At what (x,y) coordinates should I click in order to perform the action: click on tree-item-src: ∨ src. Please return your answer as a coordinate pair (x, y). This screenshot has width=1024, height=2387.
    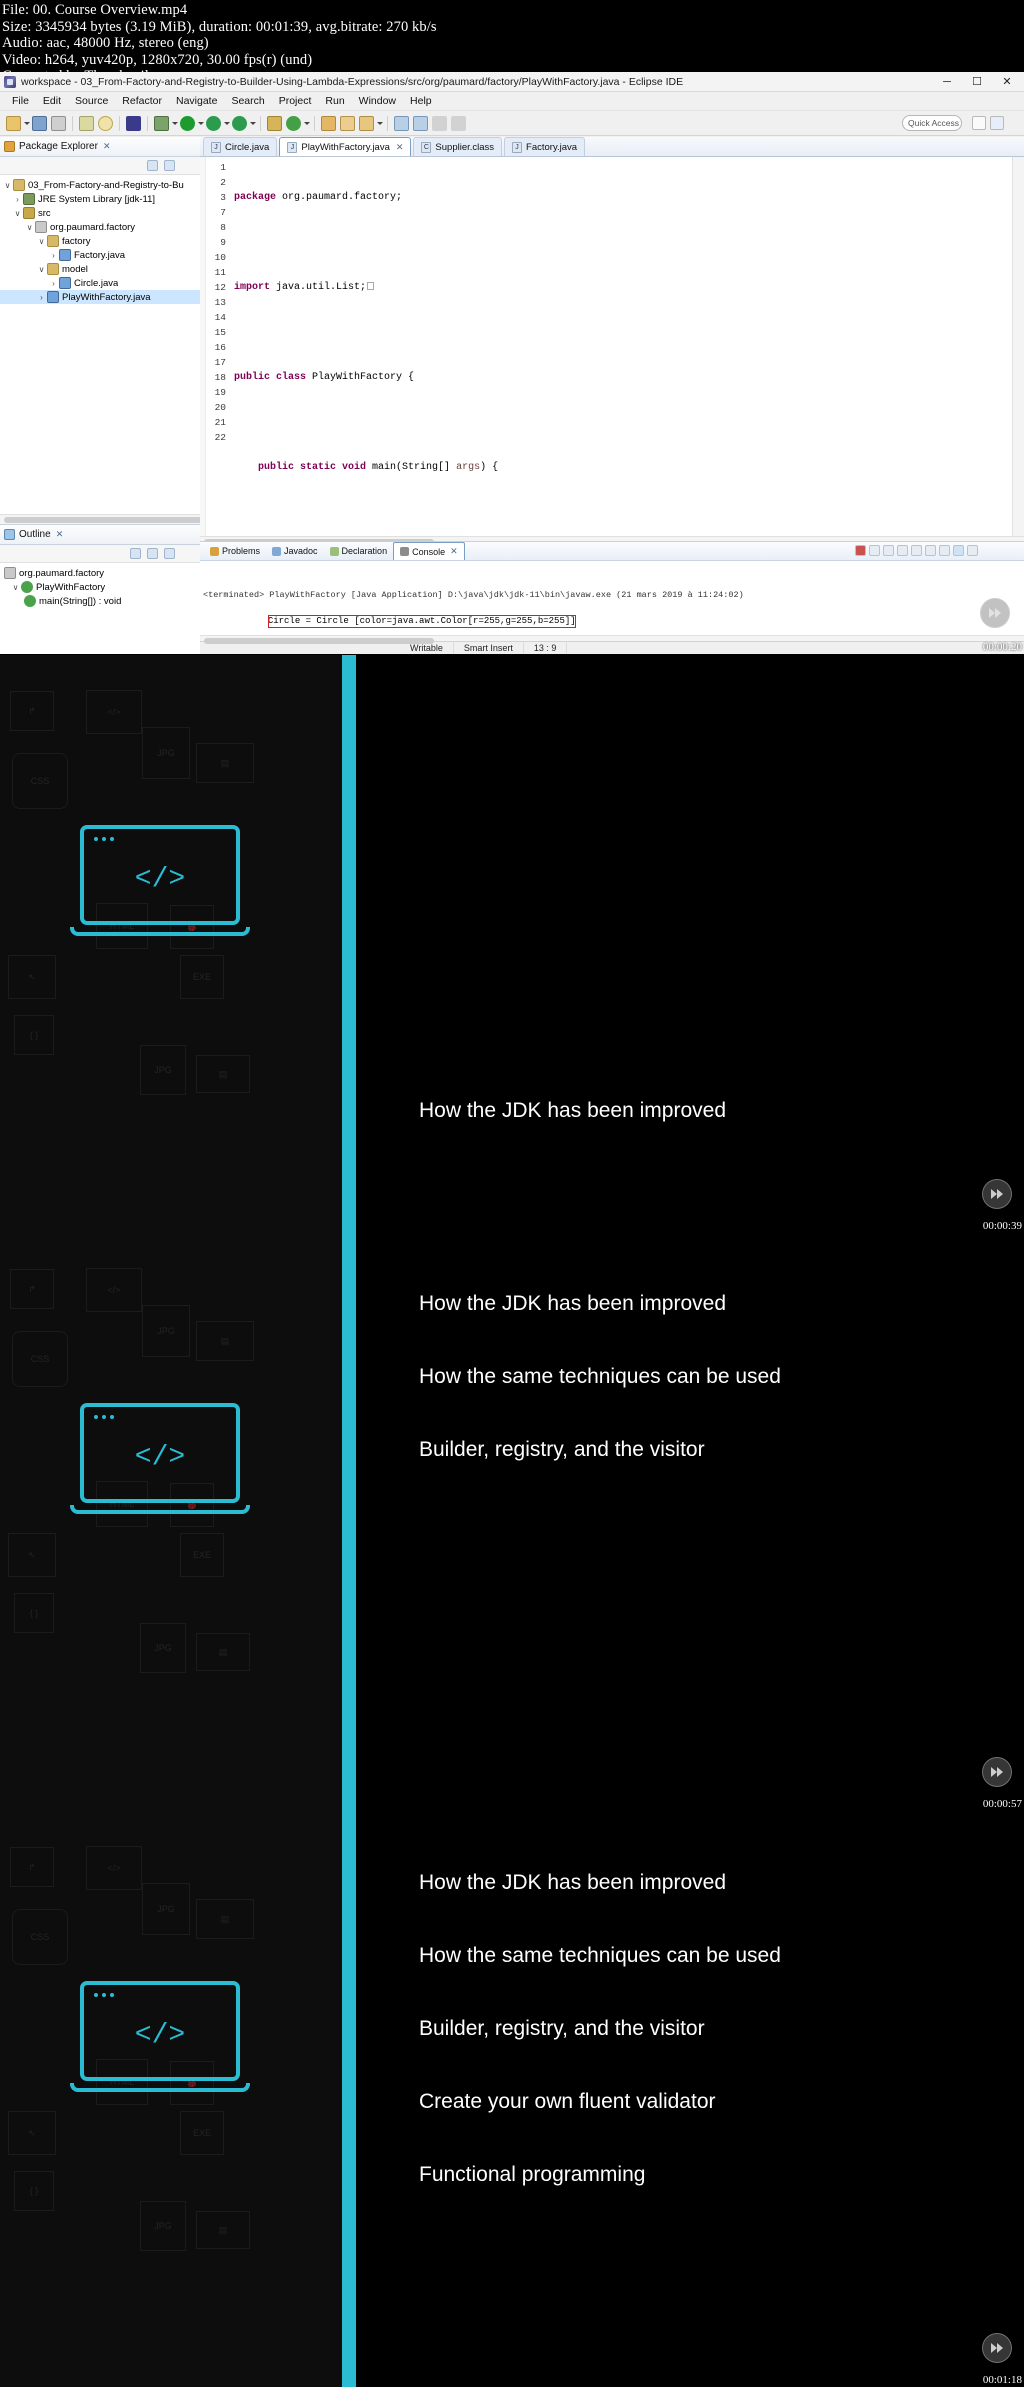
    Looking at the image, I should click on (100, 213).